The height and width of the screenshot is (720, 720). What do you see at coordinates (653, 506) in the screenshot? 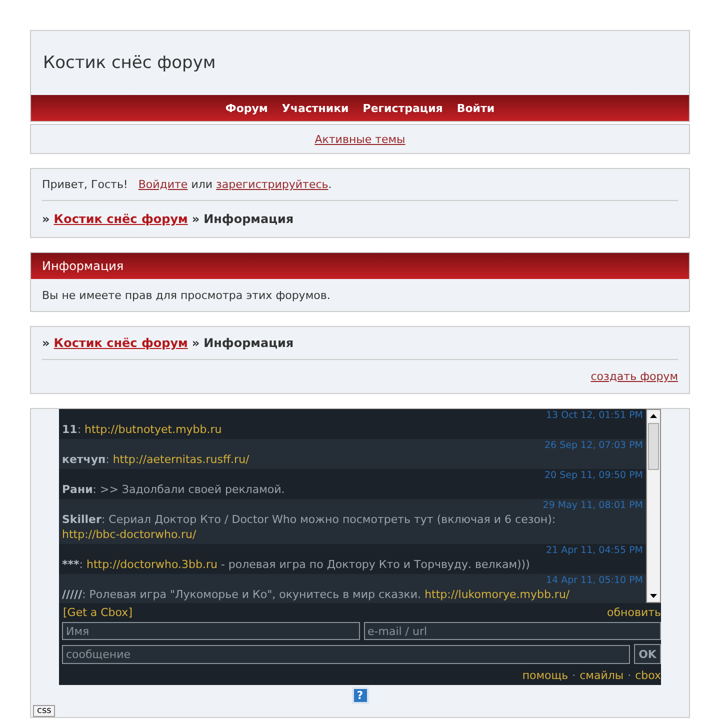
I see `scrollbar` at bounding box center [653, 506].